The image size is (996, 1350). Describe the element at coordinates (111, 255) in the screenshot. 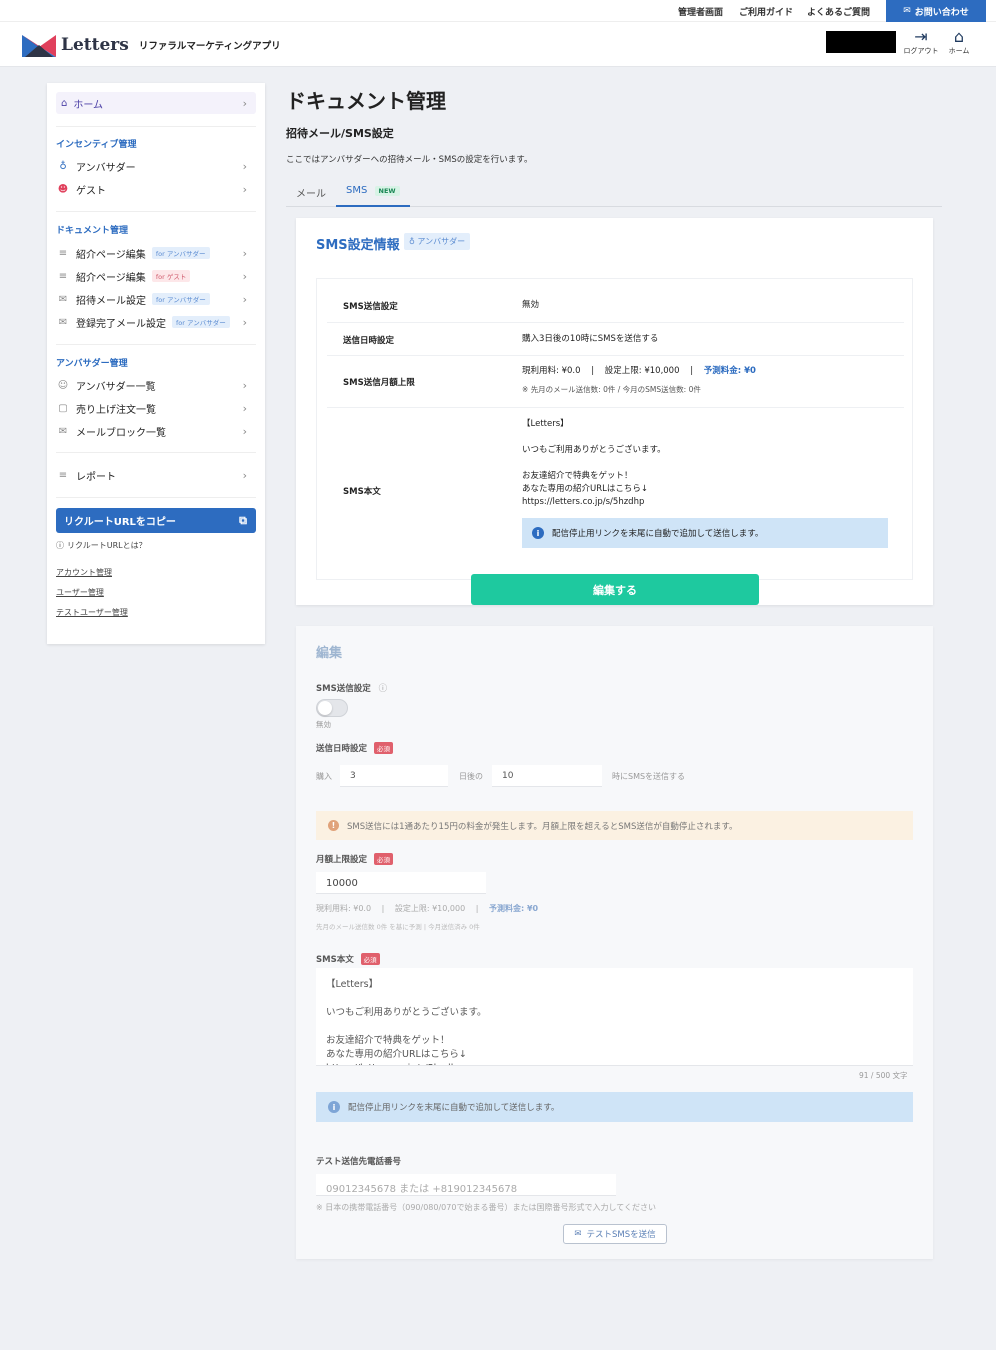

I see `sidebar-item-label: 紹介ページ編集` at that location.